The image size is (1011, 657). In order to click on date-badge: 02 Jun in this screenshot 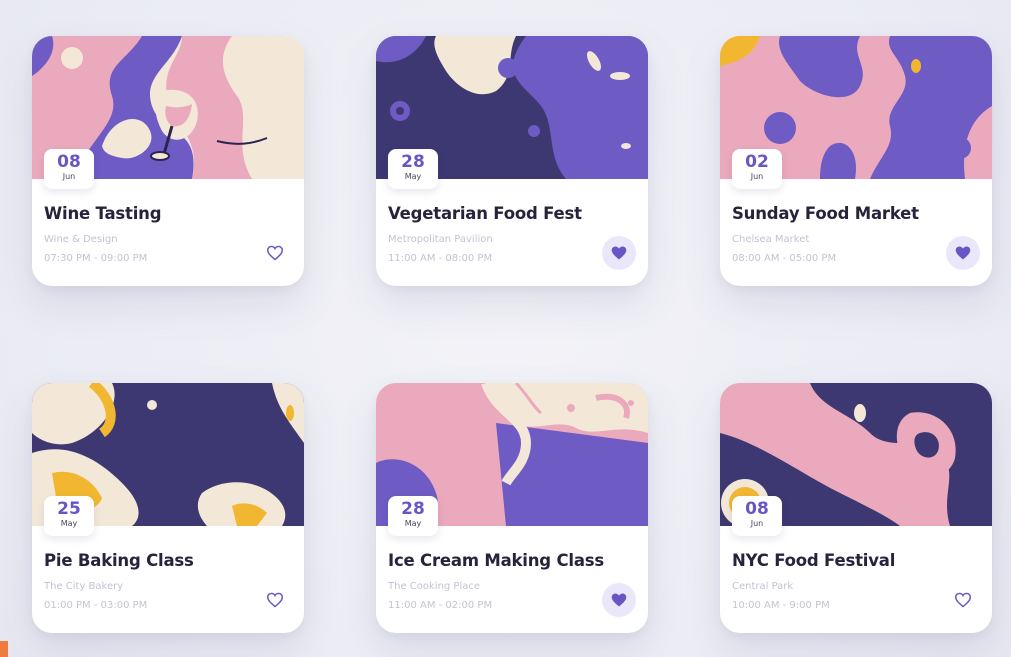, I will do `click(757, 169)`.